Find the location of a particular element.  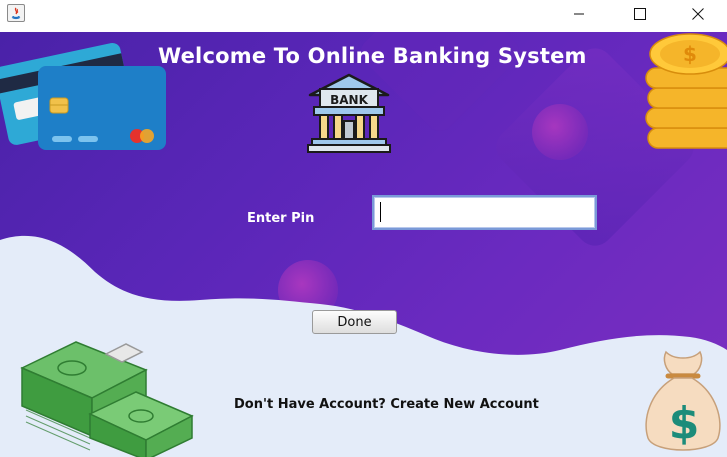

bag-dollar-sign: $ is located at coordinates (684, 423).